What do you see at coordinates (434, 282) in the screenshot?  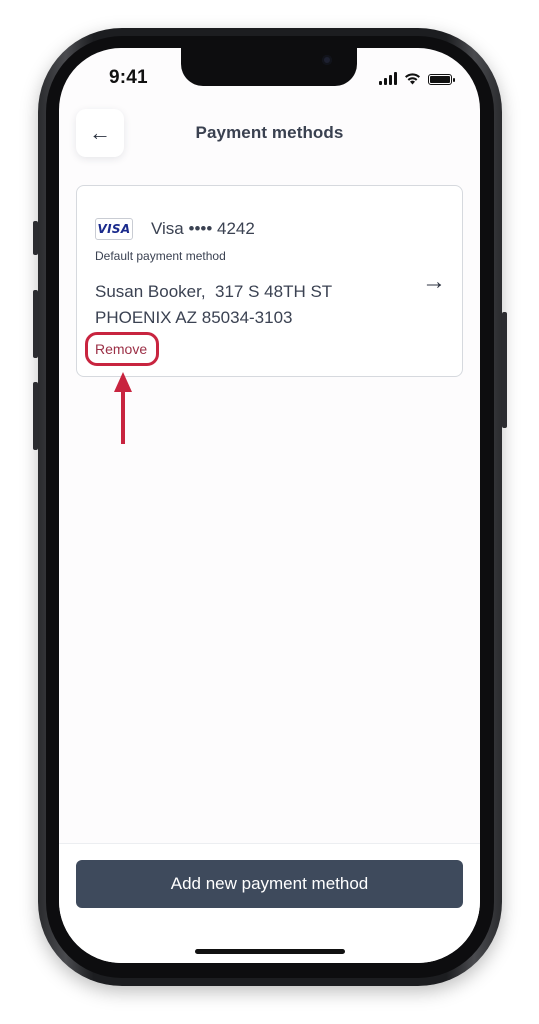 I see `card-chevron-right-icon: →` at bounding box center [434, 282].